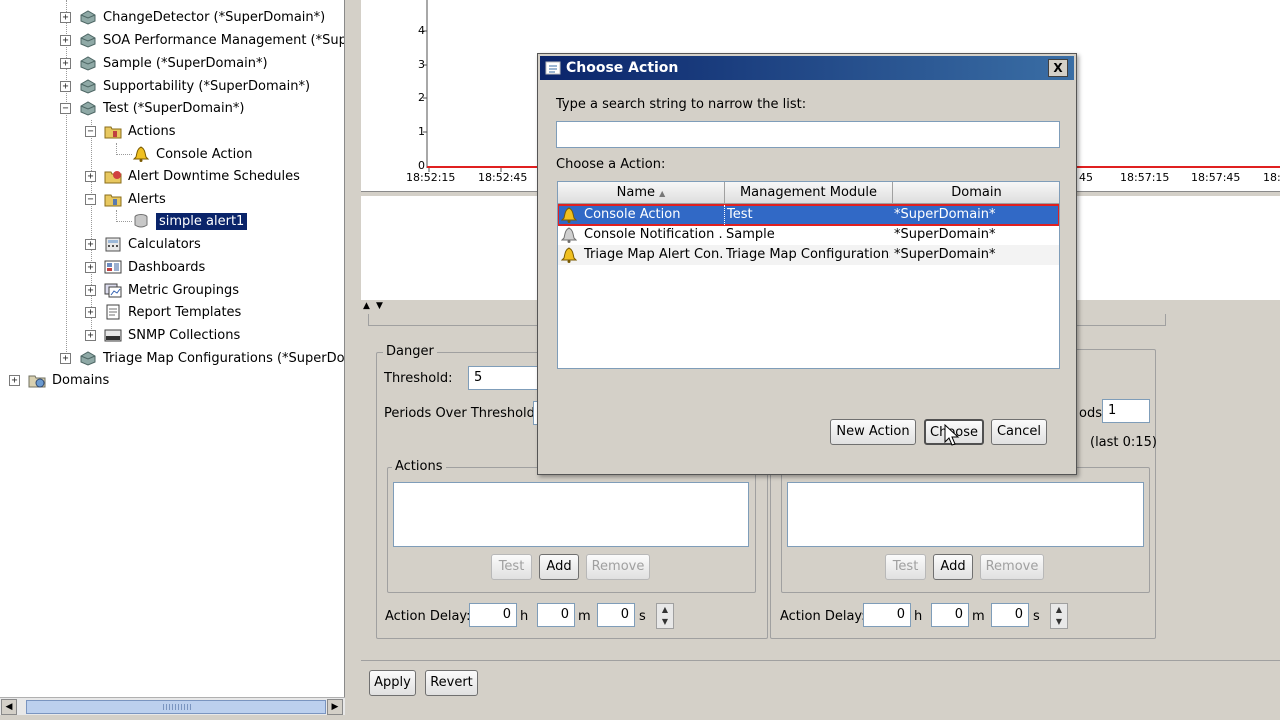 Image resolution: width=1280 pixels, height=720 pixels. Describe the element at coordinates (873, 432) in the screenshot. I see `new-action-button: New Action` at that location.